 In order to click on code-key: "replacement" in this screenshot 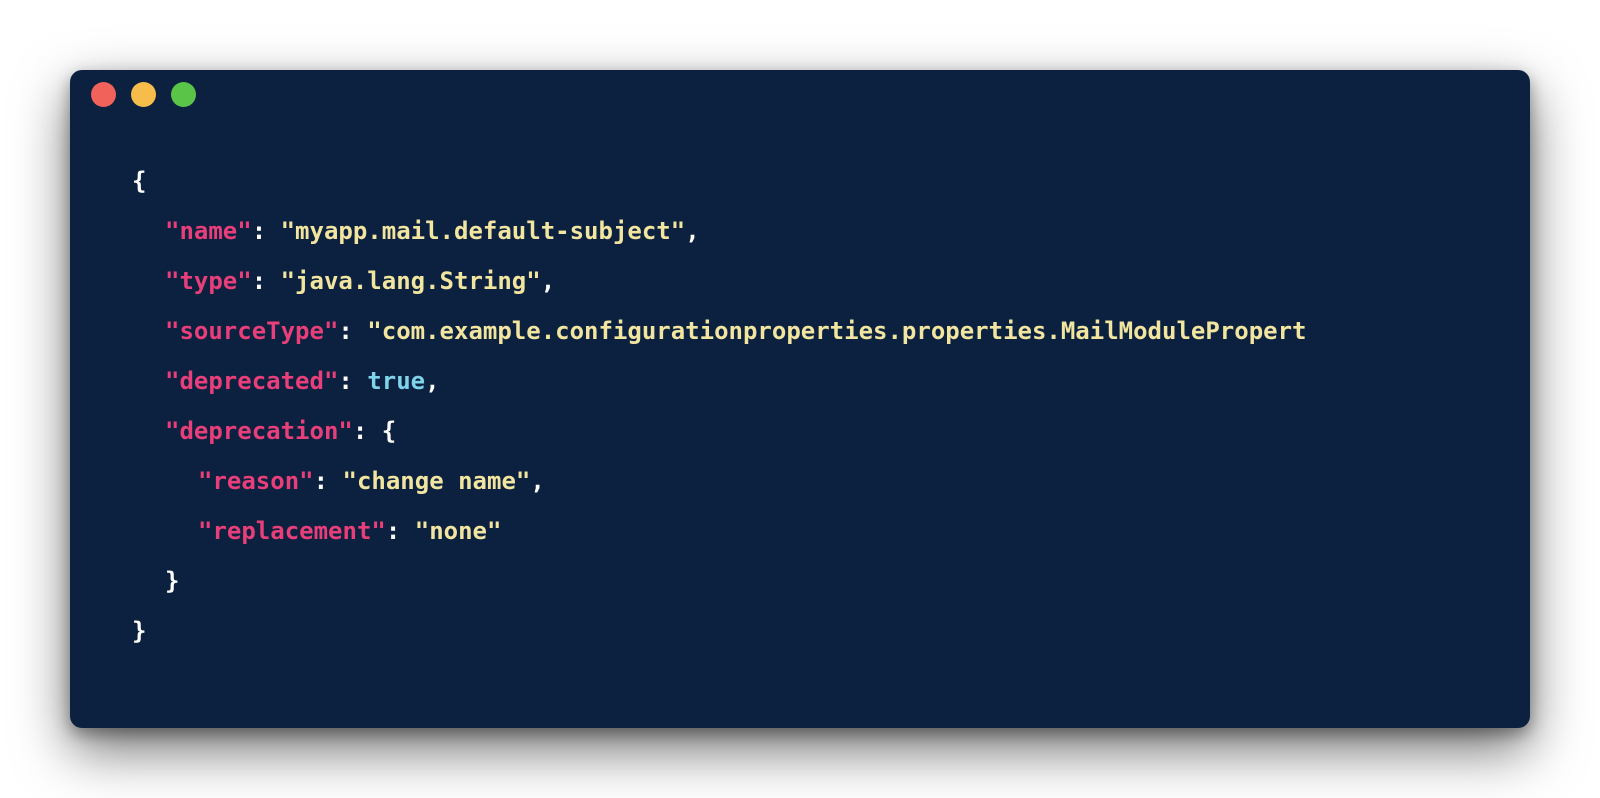, I will do `click(292, 531)`.